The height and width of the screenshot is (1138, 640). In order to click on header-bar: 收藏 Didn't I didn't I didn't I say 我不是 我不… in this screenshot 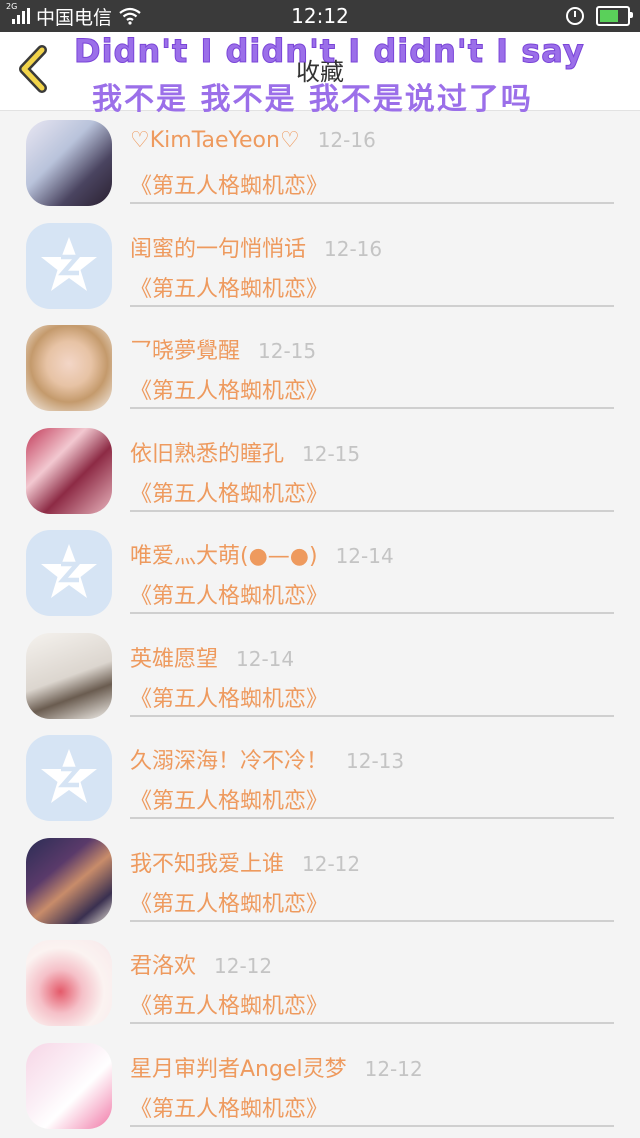, I will do `click(320, 74)`.